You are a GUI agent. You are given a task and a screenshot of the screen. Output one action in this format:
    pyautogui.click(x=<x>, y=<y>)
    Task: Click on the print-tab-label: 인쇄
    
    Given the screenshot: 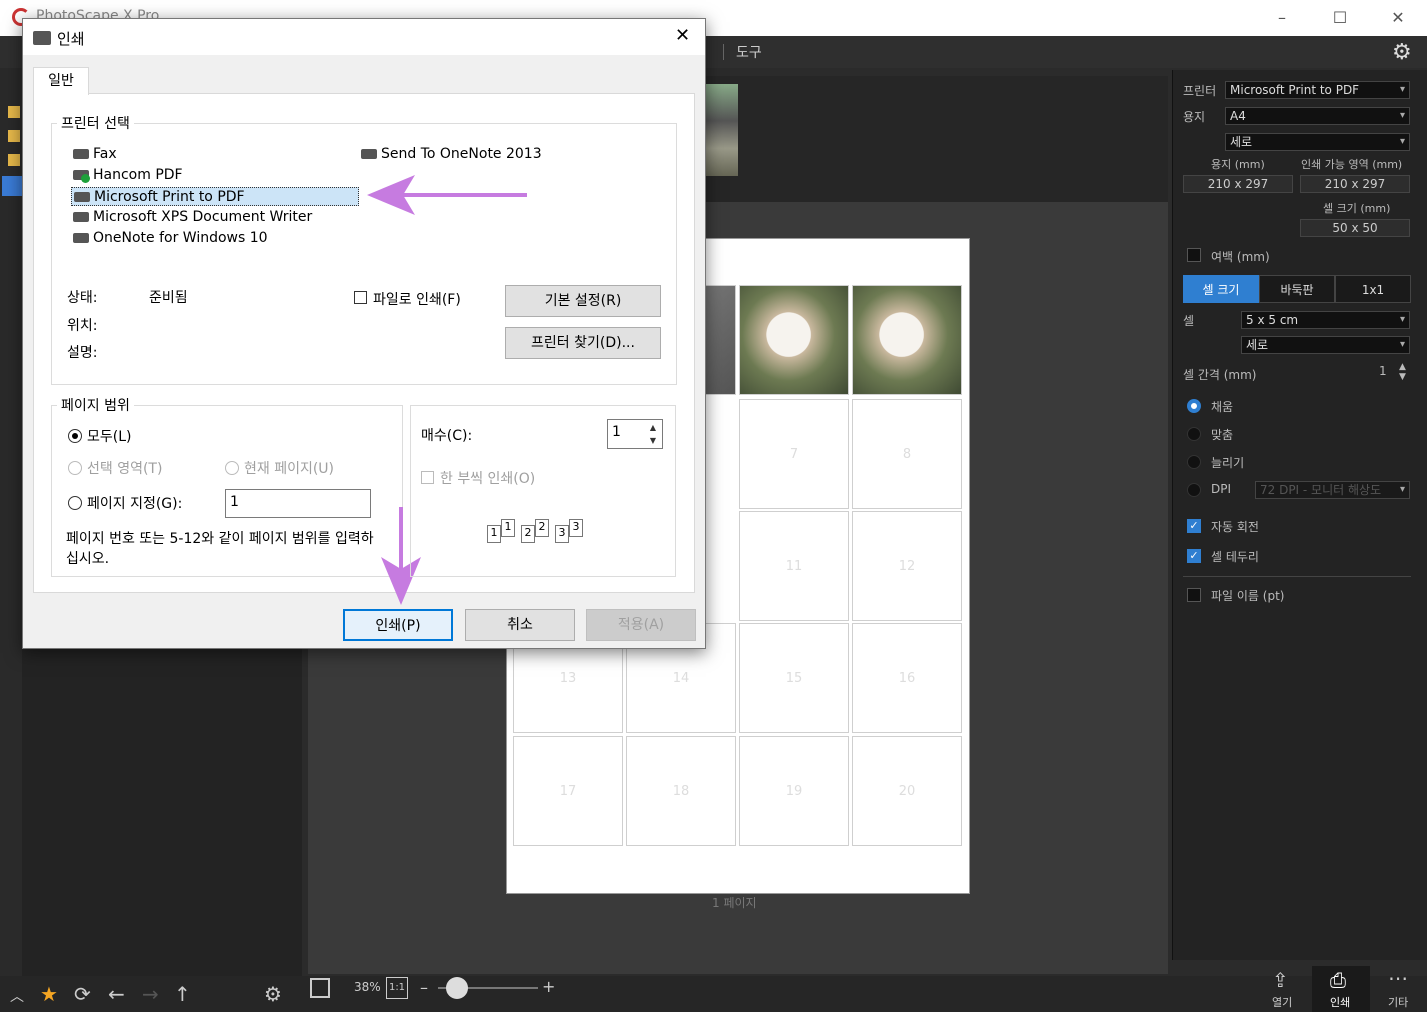 What is the action you would take?
    pyautogui.click(x=1340, y=1002)
    